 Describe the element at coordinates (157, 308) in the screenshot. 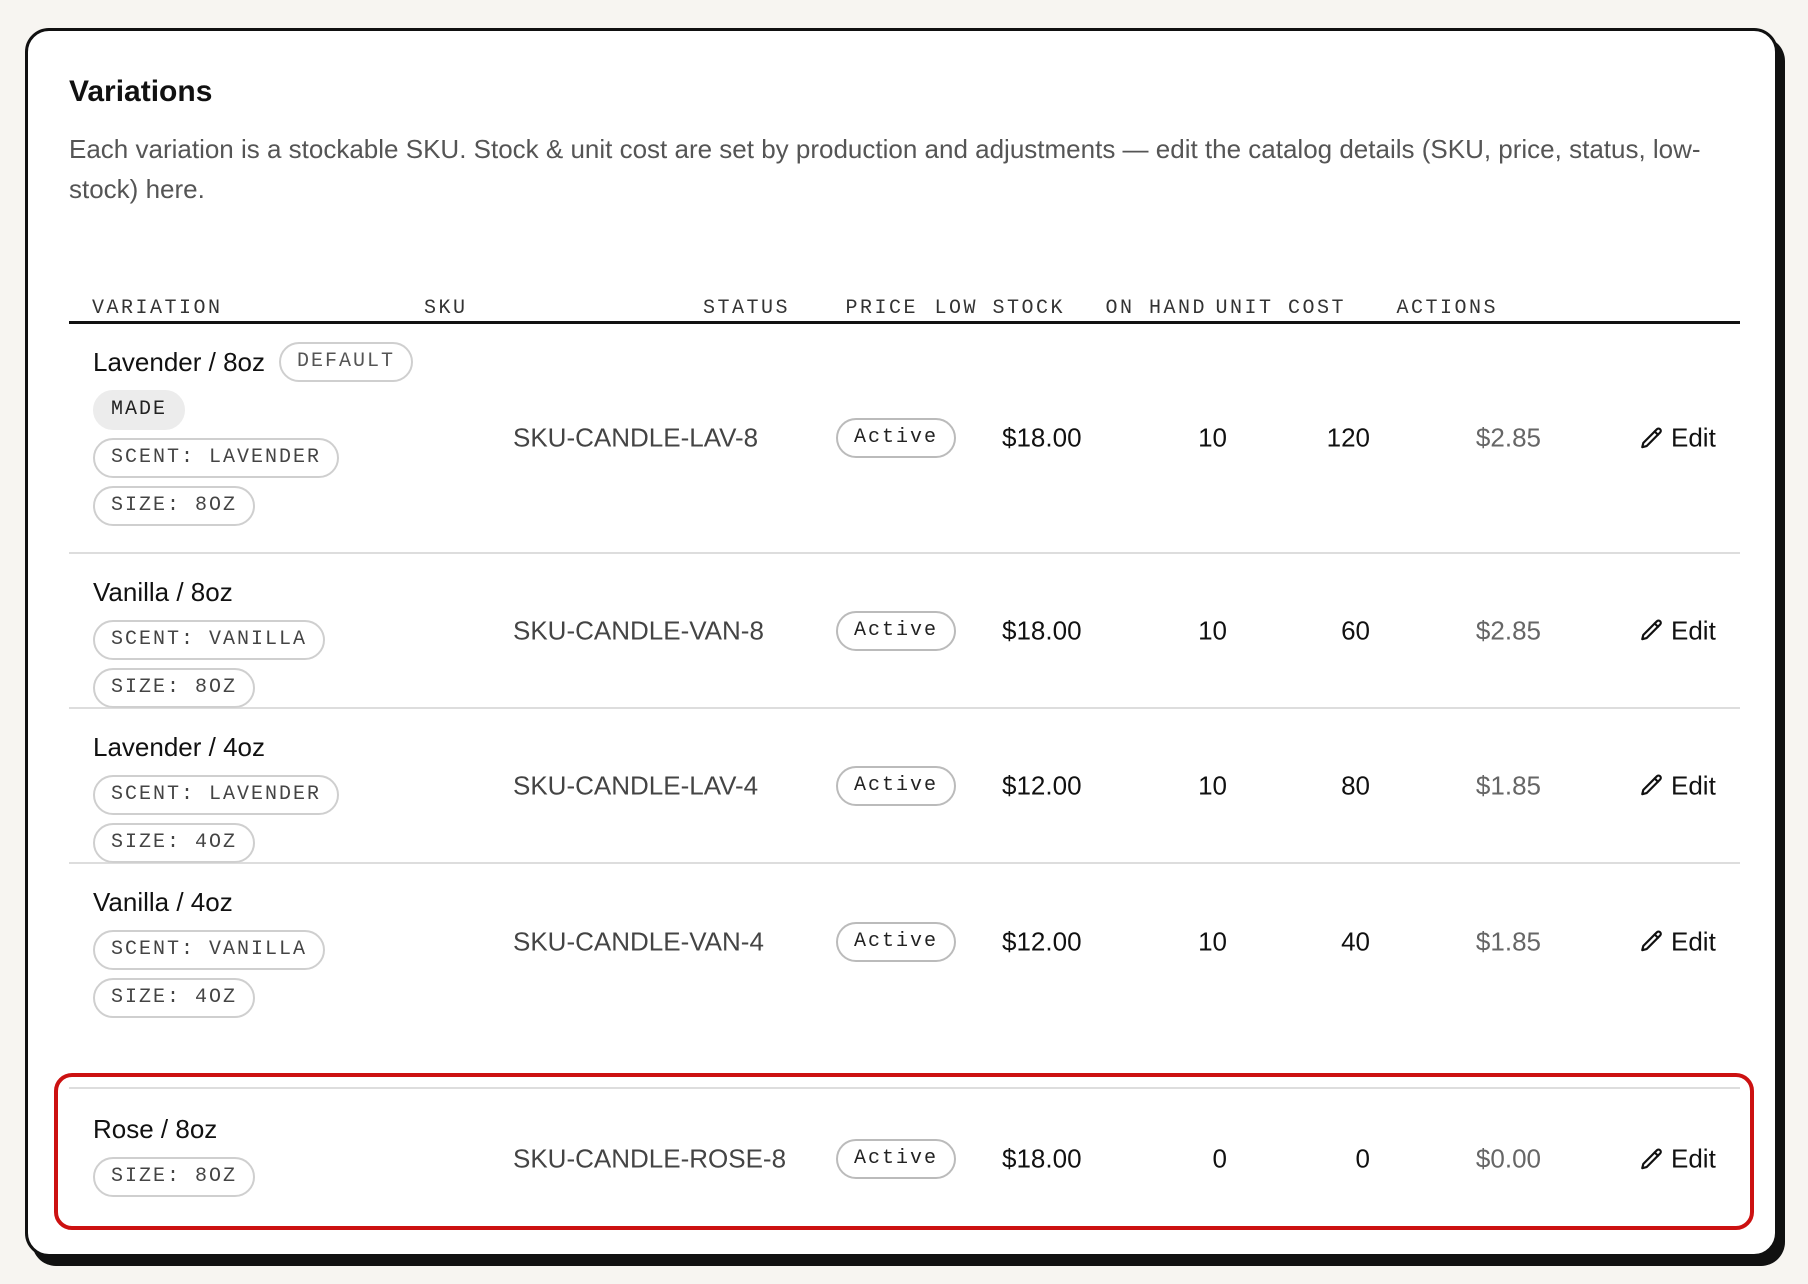

I see `column-header-variation: VARIATION` at that location.